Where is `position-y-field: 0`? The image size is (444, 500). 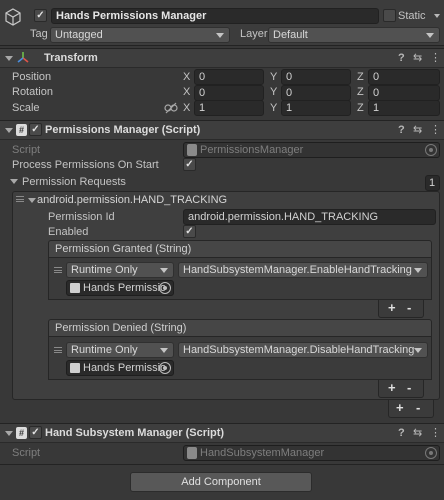 position-y-field: 0 is located at coordinates (316, 77).